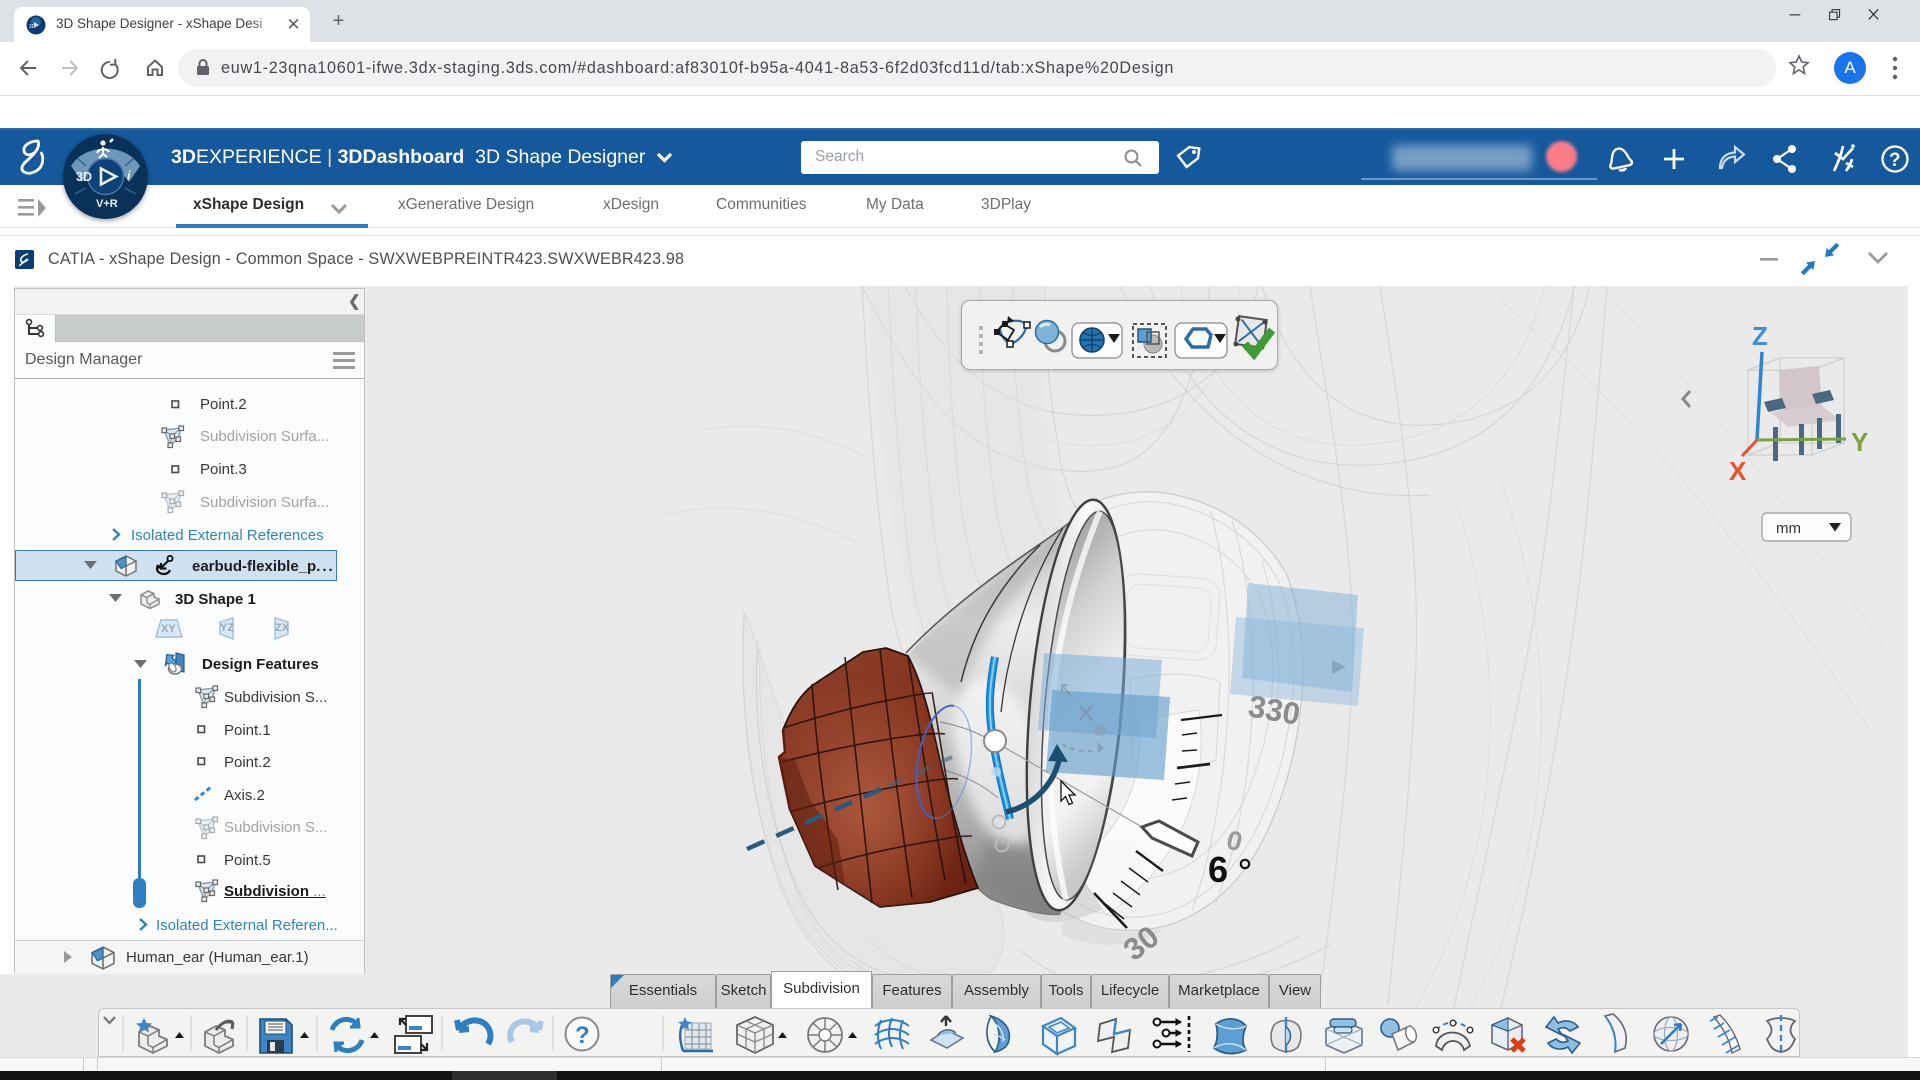  I want to click on svg-text: i, so click(129, 176).